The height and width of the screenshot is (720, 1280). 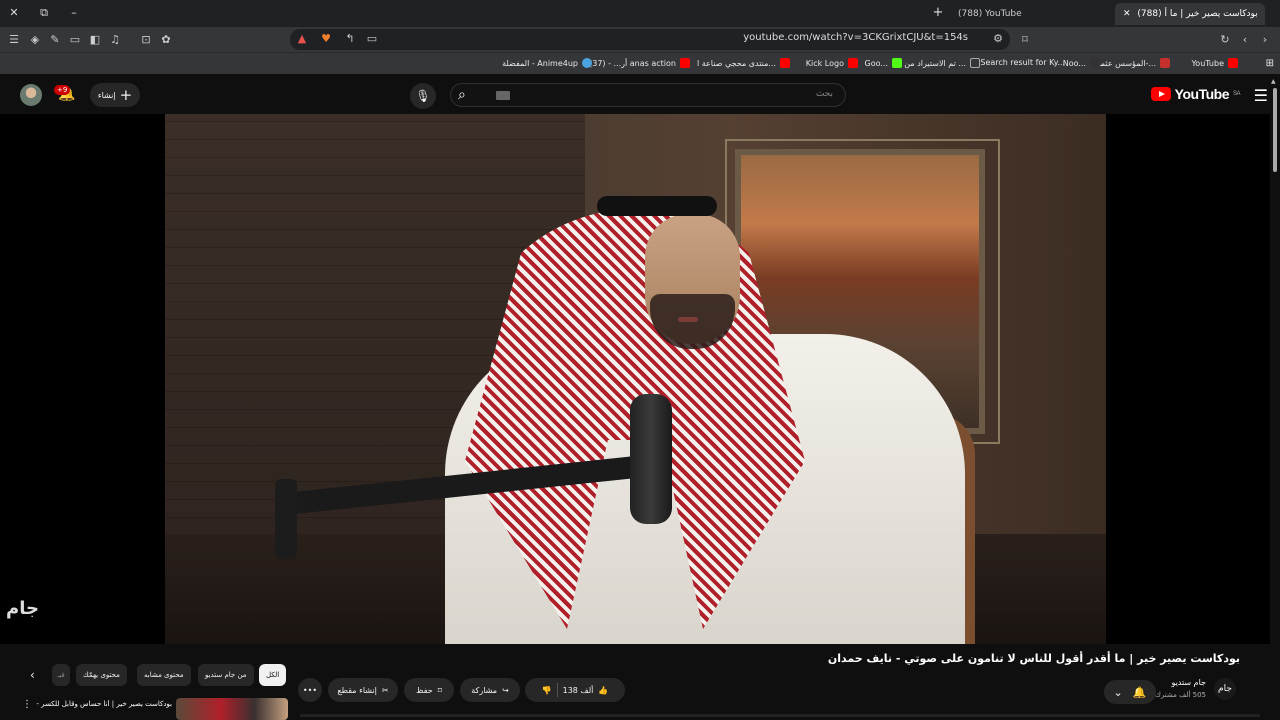 I want to click on brave-rewards-icon: ▲, so click(x=302, y=39).